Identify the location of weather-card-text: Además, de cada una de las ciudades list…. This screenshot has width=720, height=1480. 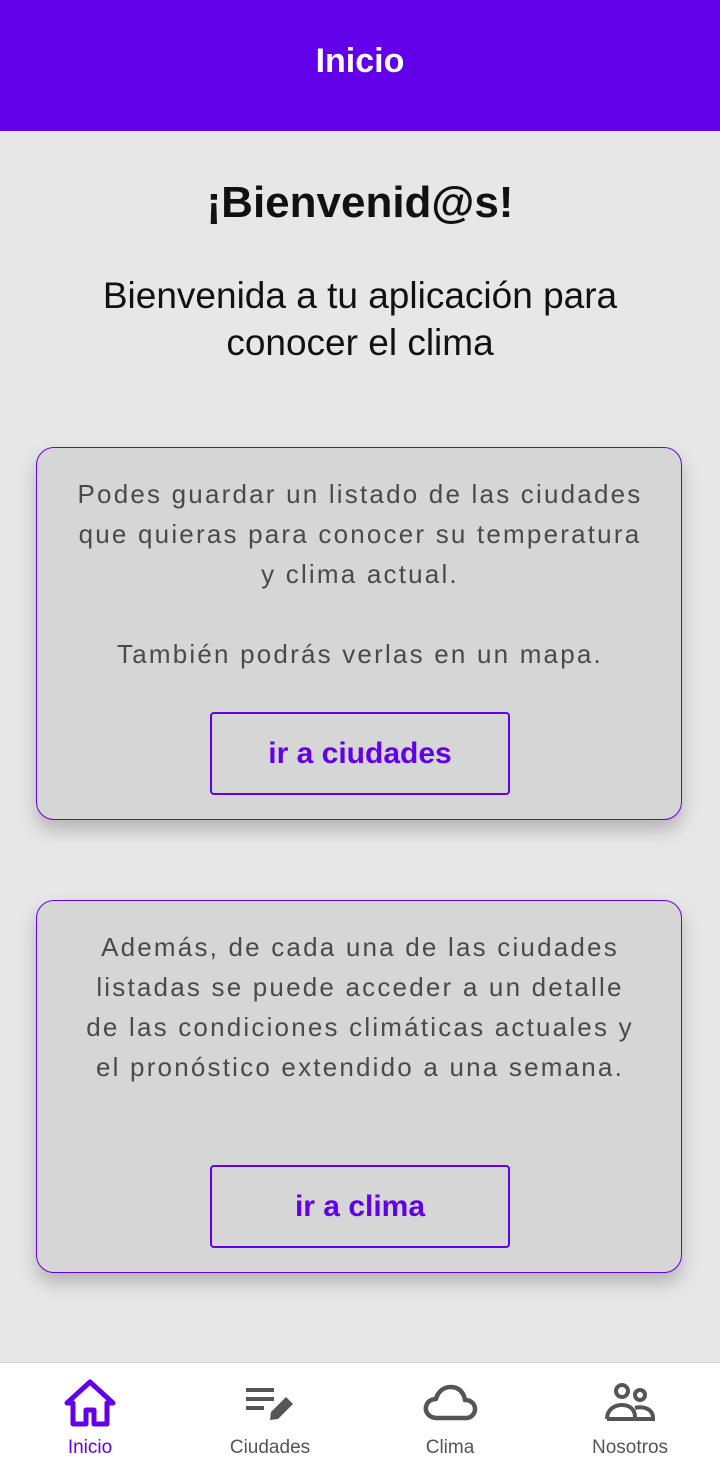
(360, 1007).